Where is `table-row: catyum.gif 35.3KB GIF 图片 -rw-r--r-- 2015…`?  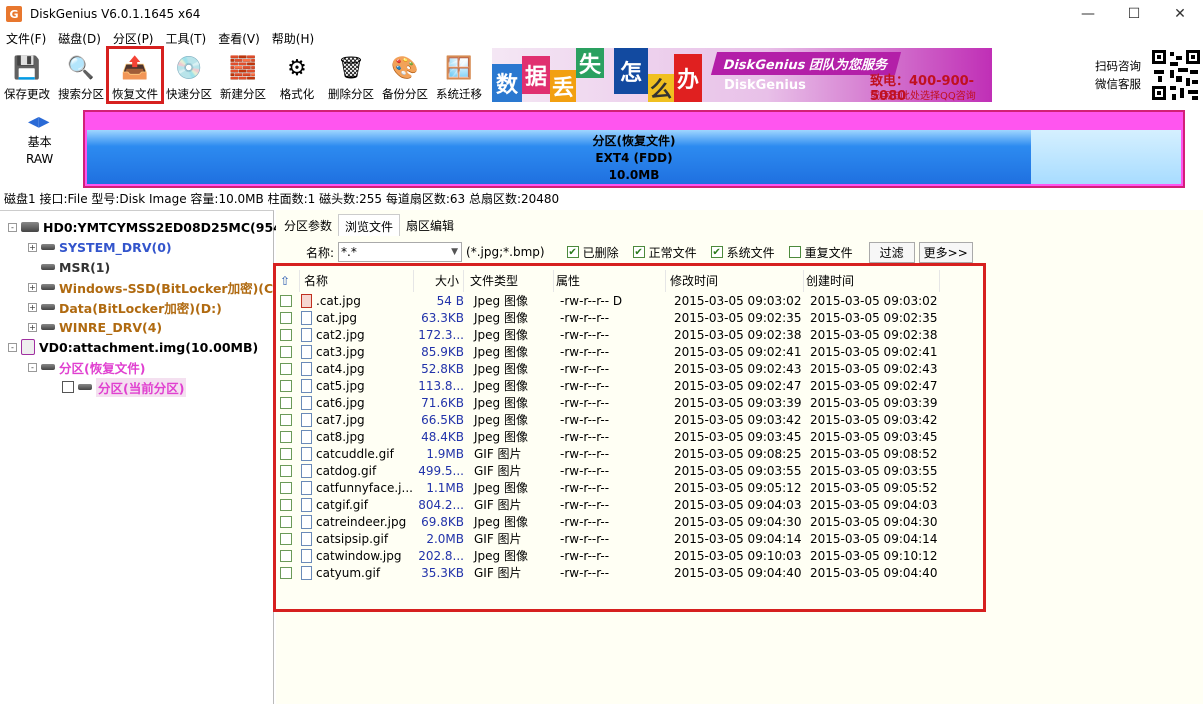 table-row: catyum.gif 35.3KB GIF 图片 -rw-r--r-- 2015… is located at coordinates (626, 573).